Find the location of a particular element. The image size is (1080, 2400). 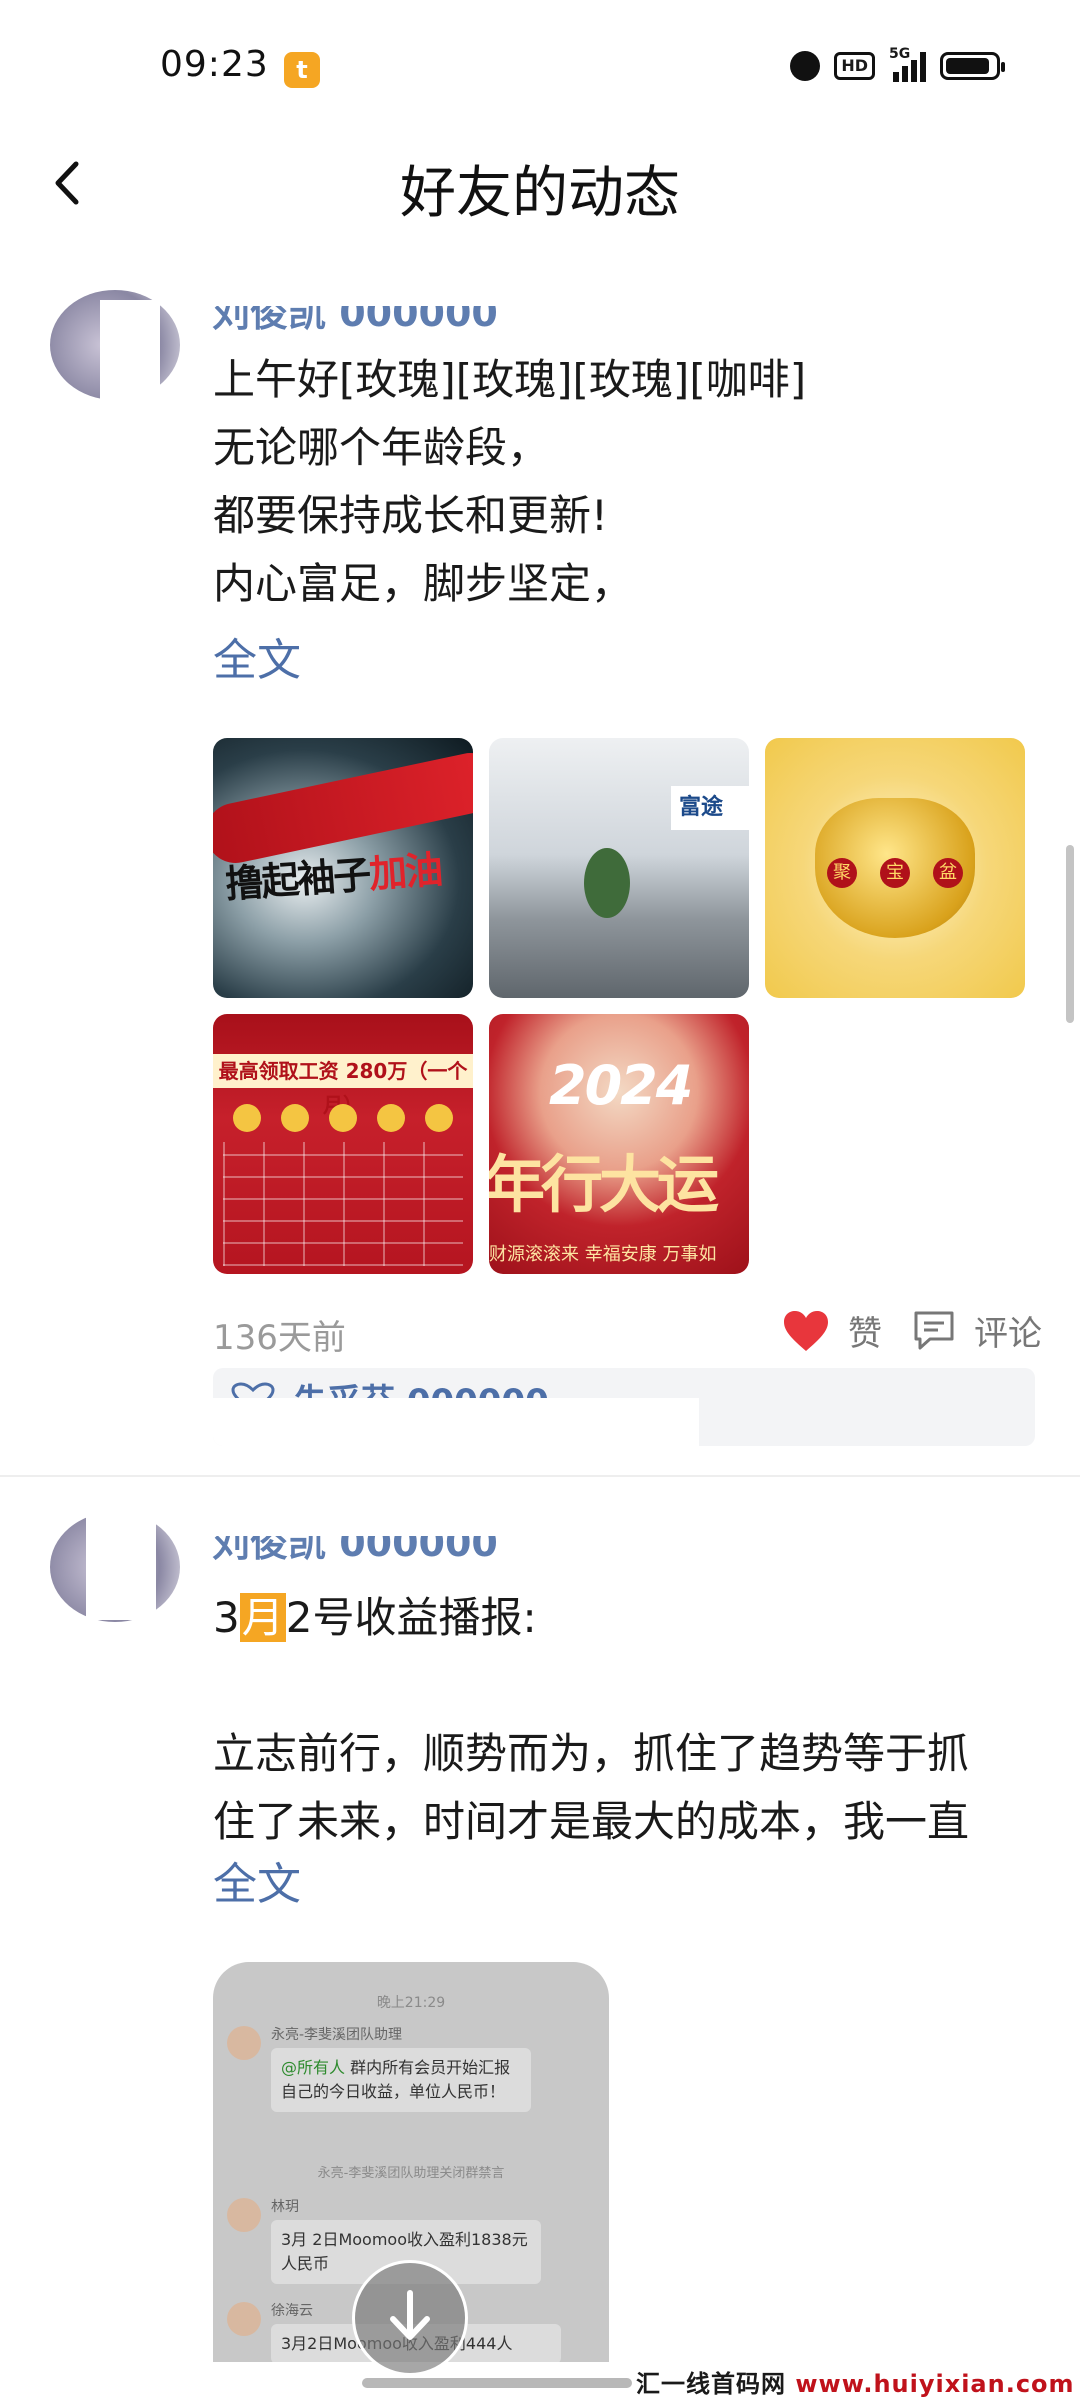

page-title: 好友的动态 is located at coordinates (540, 193).